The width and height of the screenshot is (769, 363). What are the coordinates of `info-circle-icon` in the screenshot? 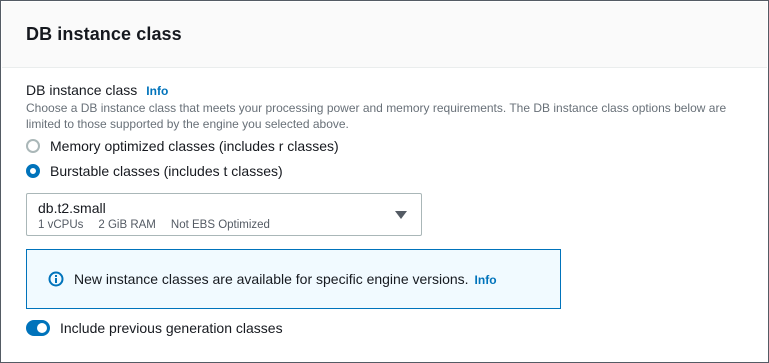 It's located at (56, 279).